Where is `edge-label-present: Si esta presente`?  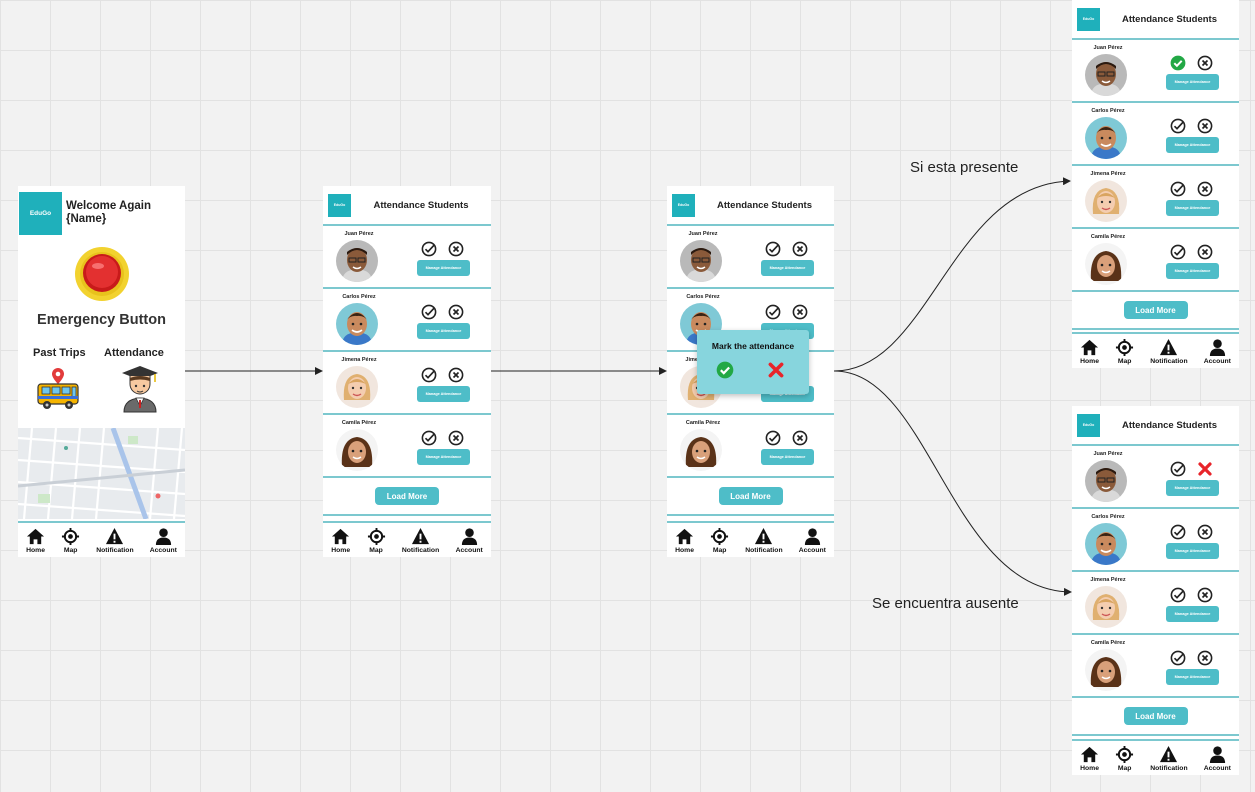 edge-label-present: Si esta presente is located at coordinates (964, 167).